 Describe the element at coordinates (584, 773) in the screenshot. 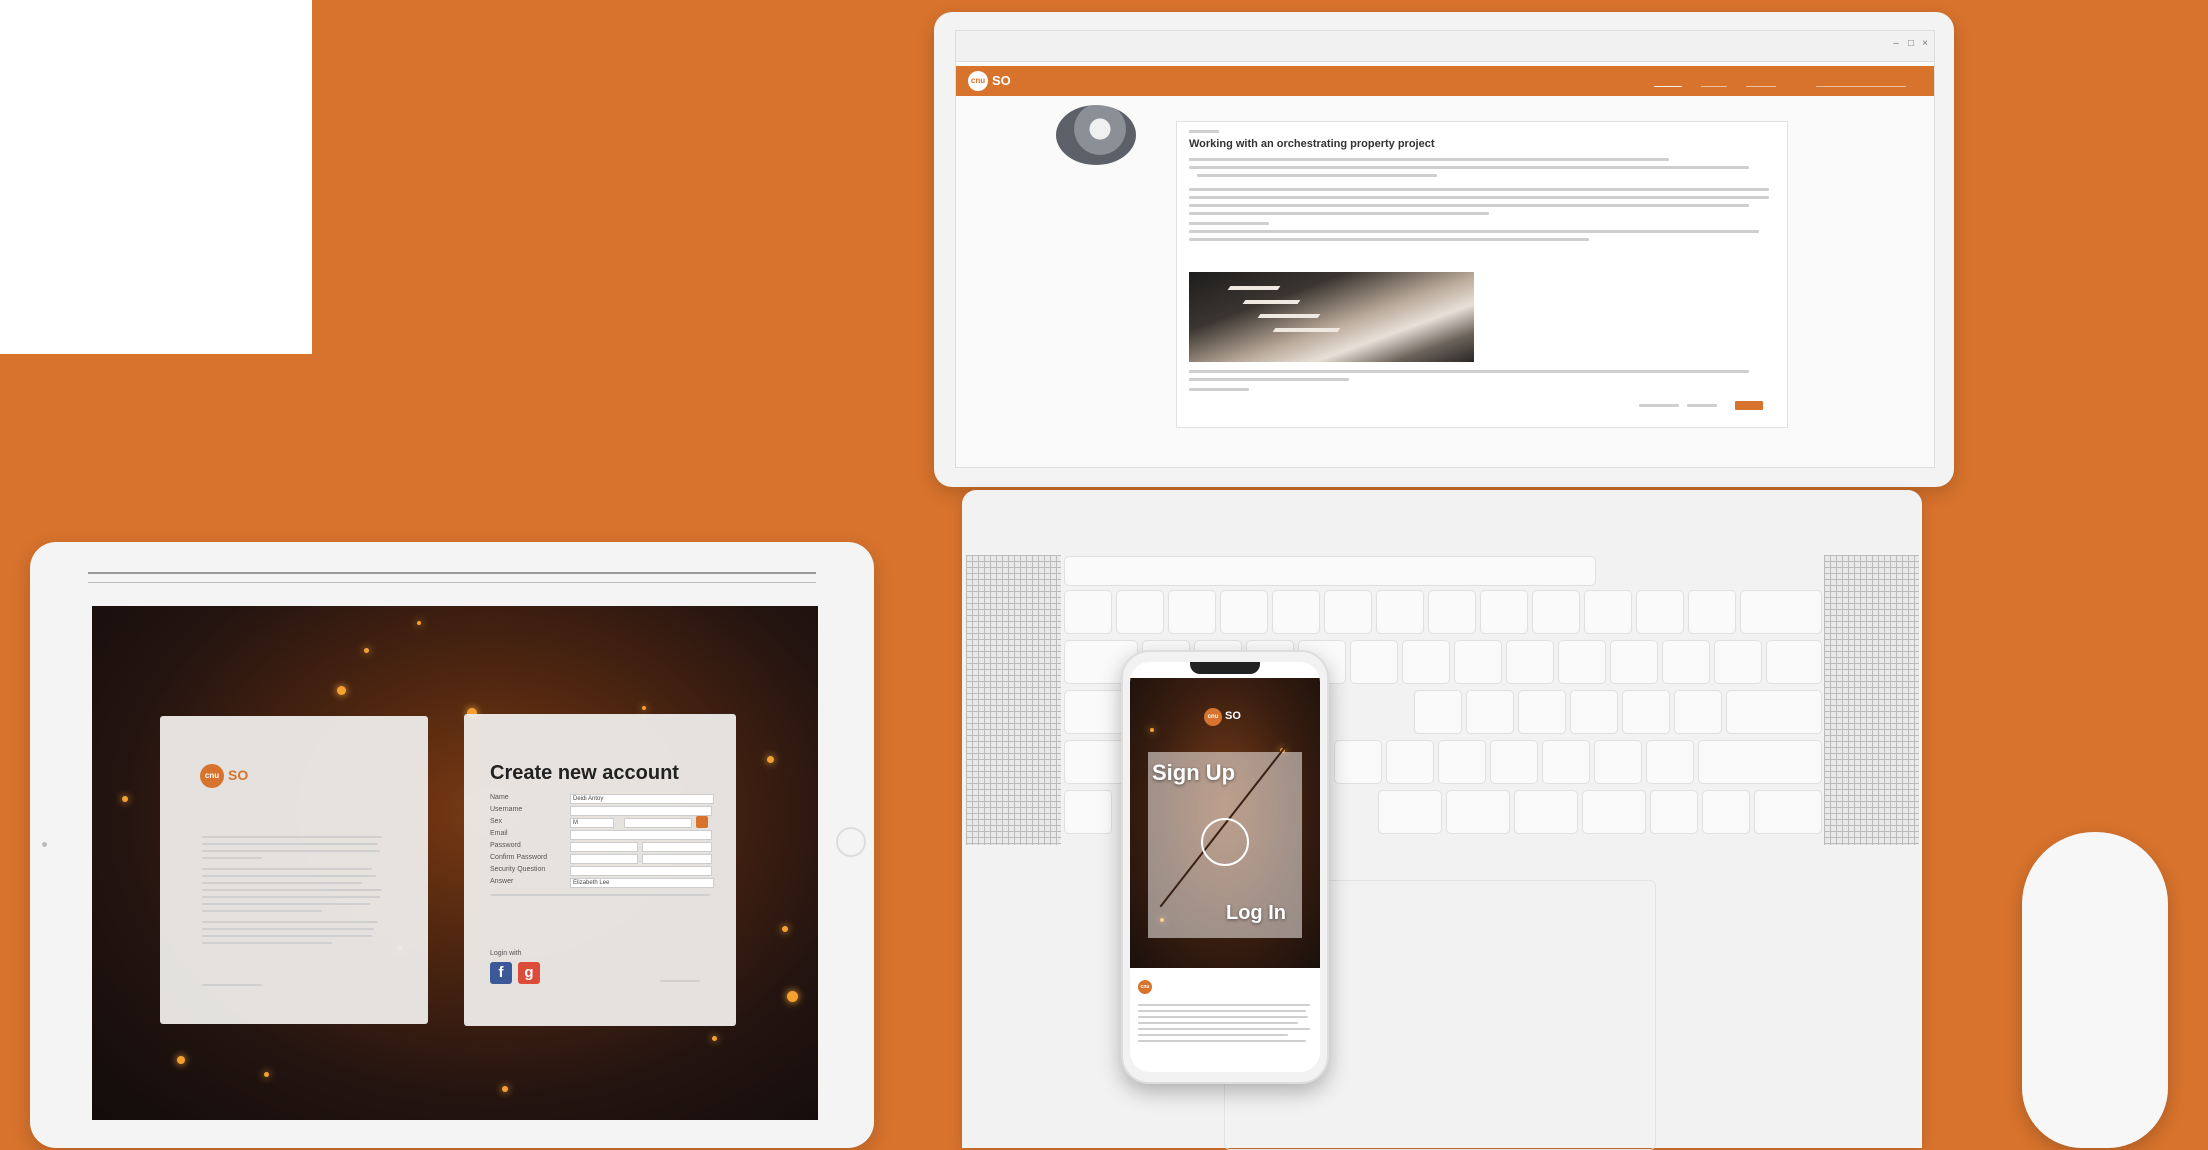

I see `create-account-title: Create new account` at that location.